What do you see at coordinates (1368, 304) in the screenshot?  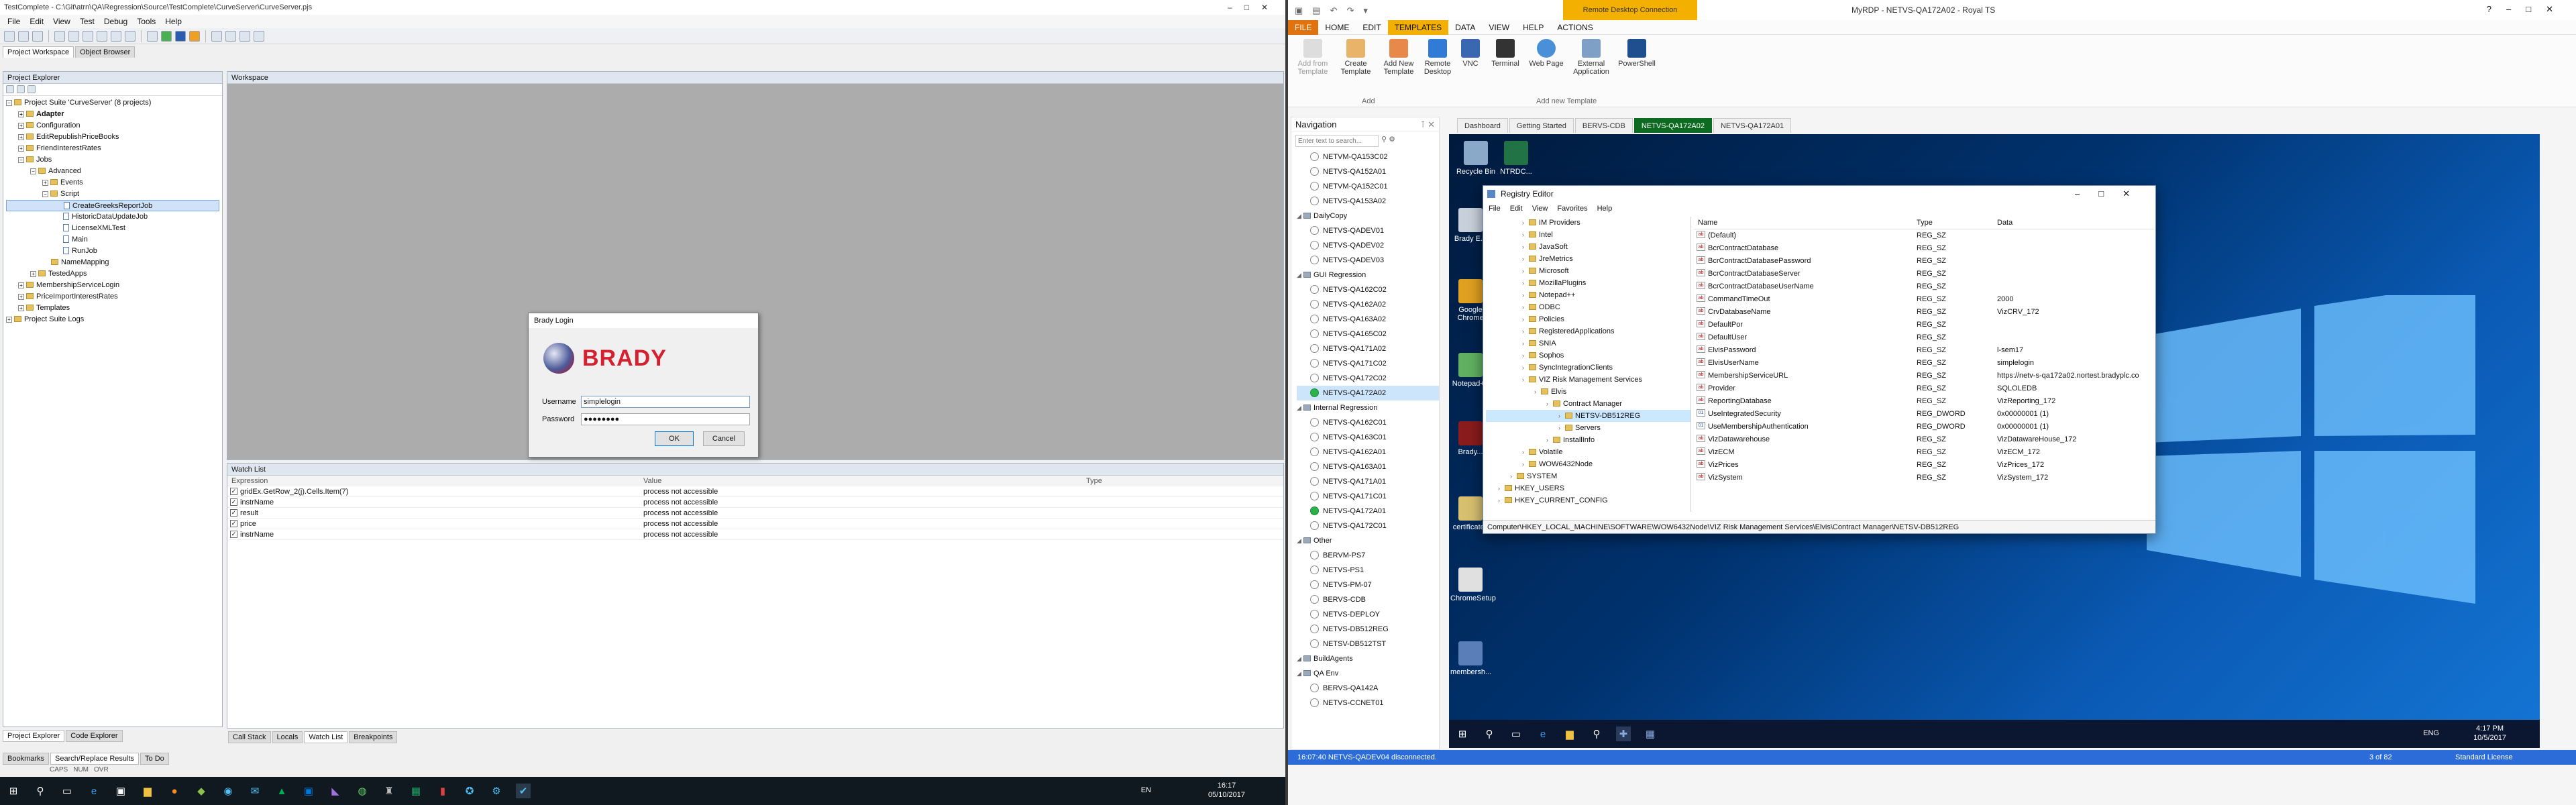 I see `nav-item: NETVS-QA162A02` at bounding box center [1368, 304].